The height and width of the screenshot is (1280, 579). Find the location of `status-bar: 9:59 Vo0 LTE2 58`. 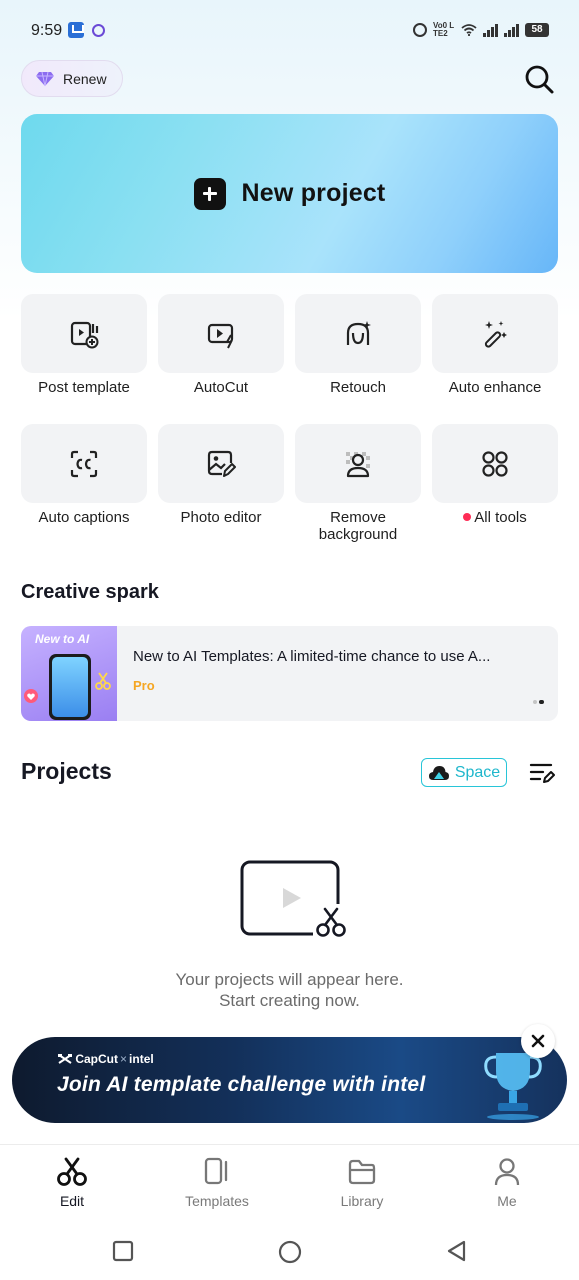

status-bar: 9:59 Vo0 LTE2 58 is located at coordinates (289, 31).